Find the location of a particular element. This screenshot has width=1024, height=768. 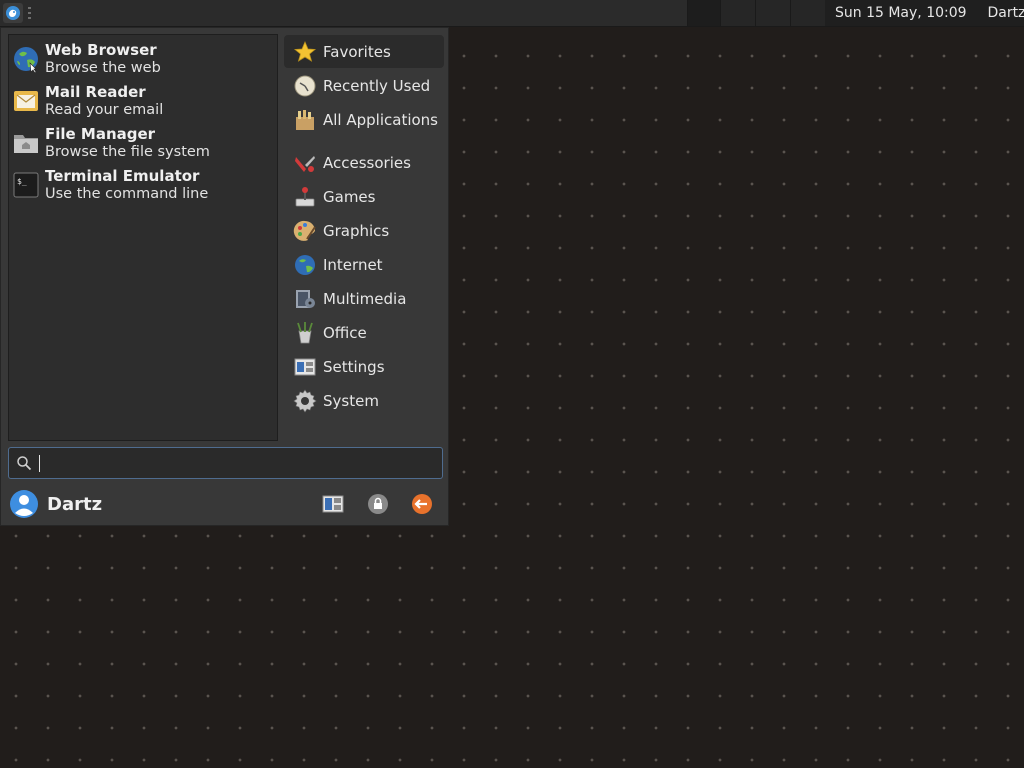

category-office: Office is located at coordinates (364, 332).